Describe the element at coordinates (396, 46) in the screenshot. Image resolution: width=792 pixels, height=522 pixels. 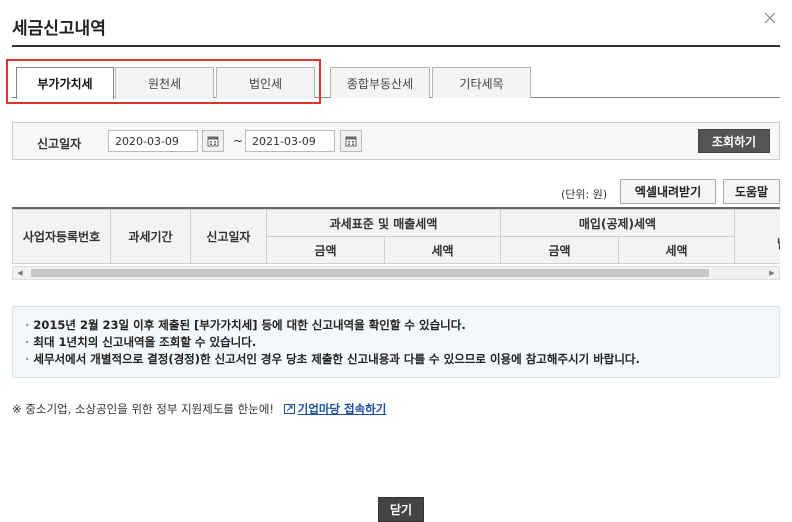
I see `title-divider` at that location.